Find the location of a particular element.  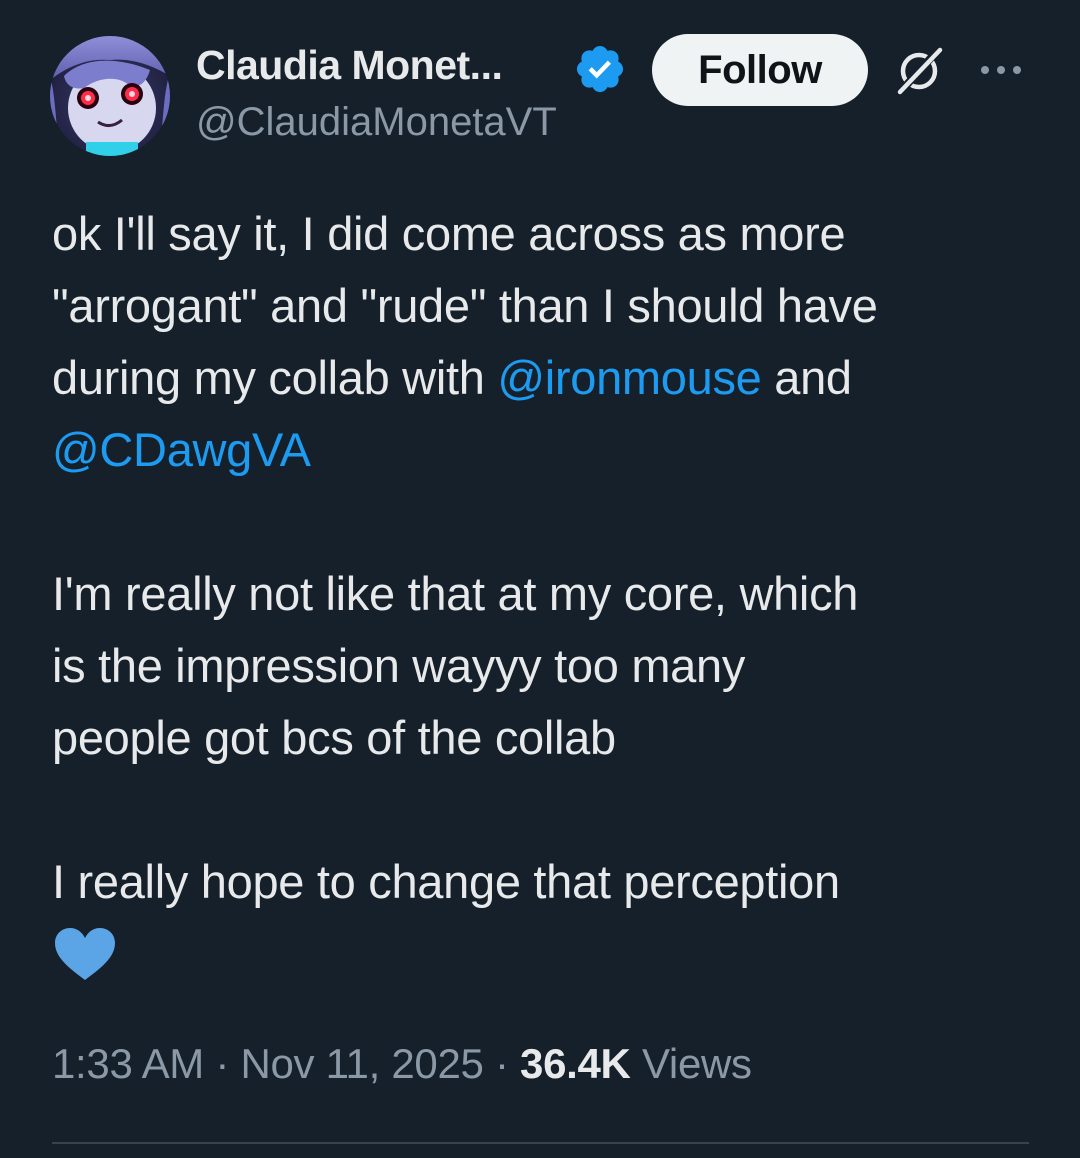

mention-link-cdawgva: @CDawgVA is located at coordinates (181, 449).